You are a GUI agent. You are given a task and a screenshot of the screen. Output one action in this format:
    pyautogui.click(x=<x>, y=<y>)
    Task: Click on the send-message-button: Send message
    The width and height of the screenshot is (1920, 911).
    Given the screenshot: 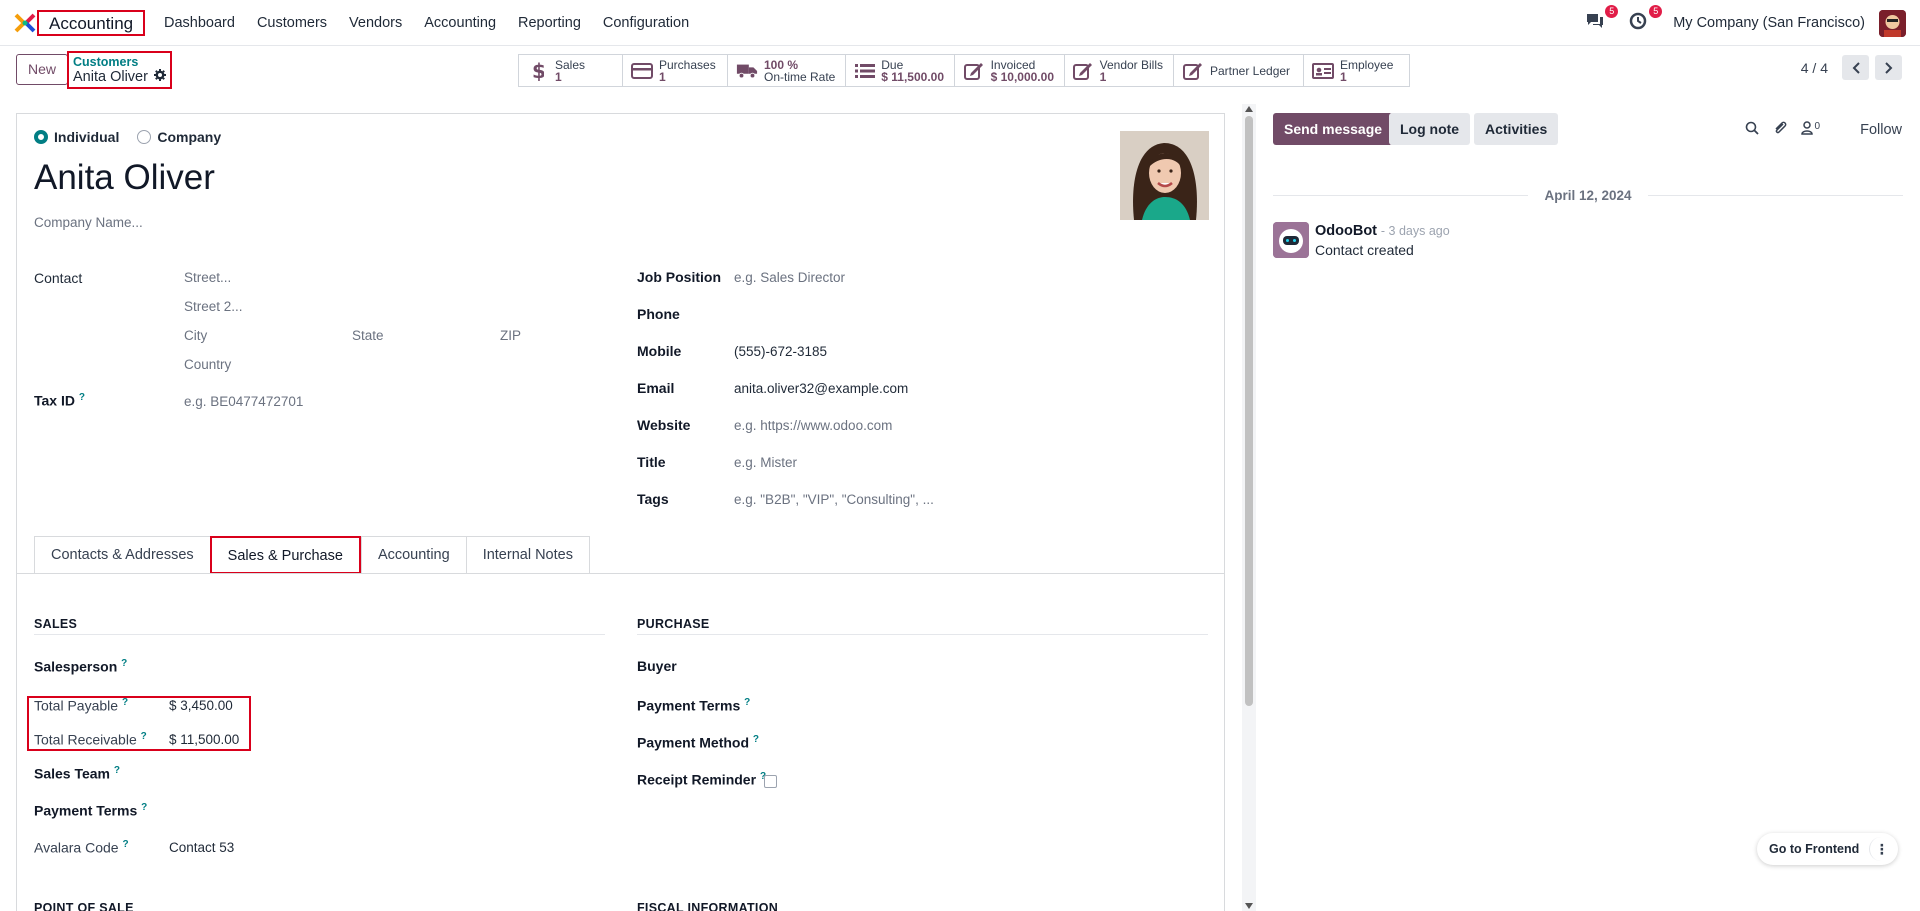 What is the action you would take?
    pyautogui.click(x=1333, y=129)
    